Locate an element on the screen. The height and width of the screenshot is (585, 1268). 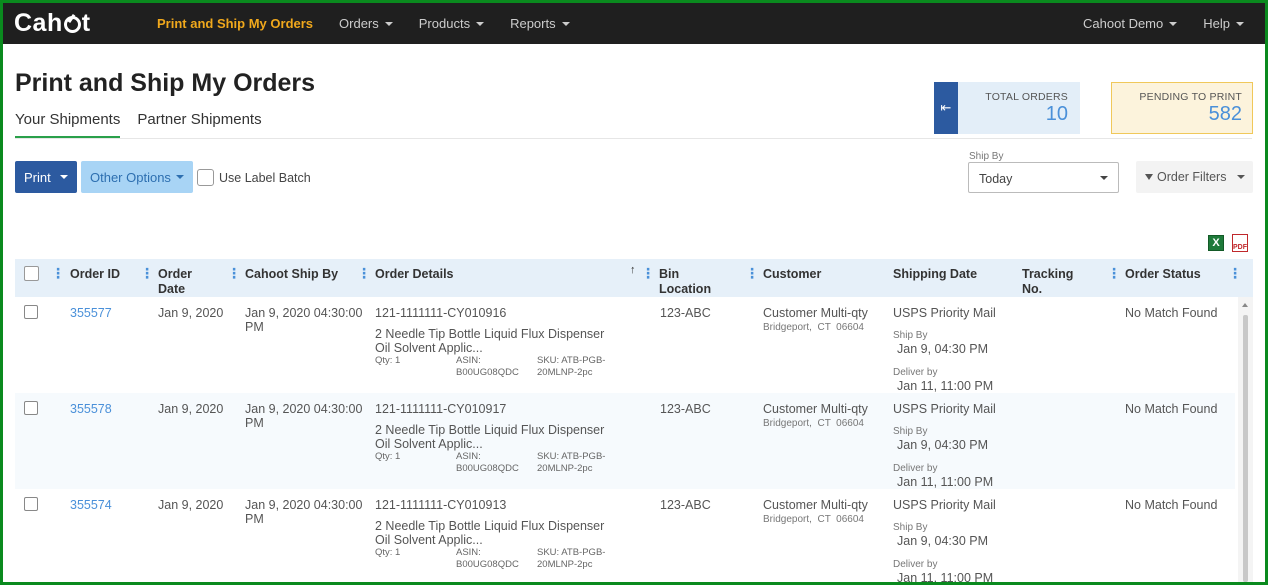
tab-partner-shipments: Partner Shipments is located at coordinates (199, 125).